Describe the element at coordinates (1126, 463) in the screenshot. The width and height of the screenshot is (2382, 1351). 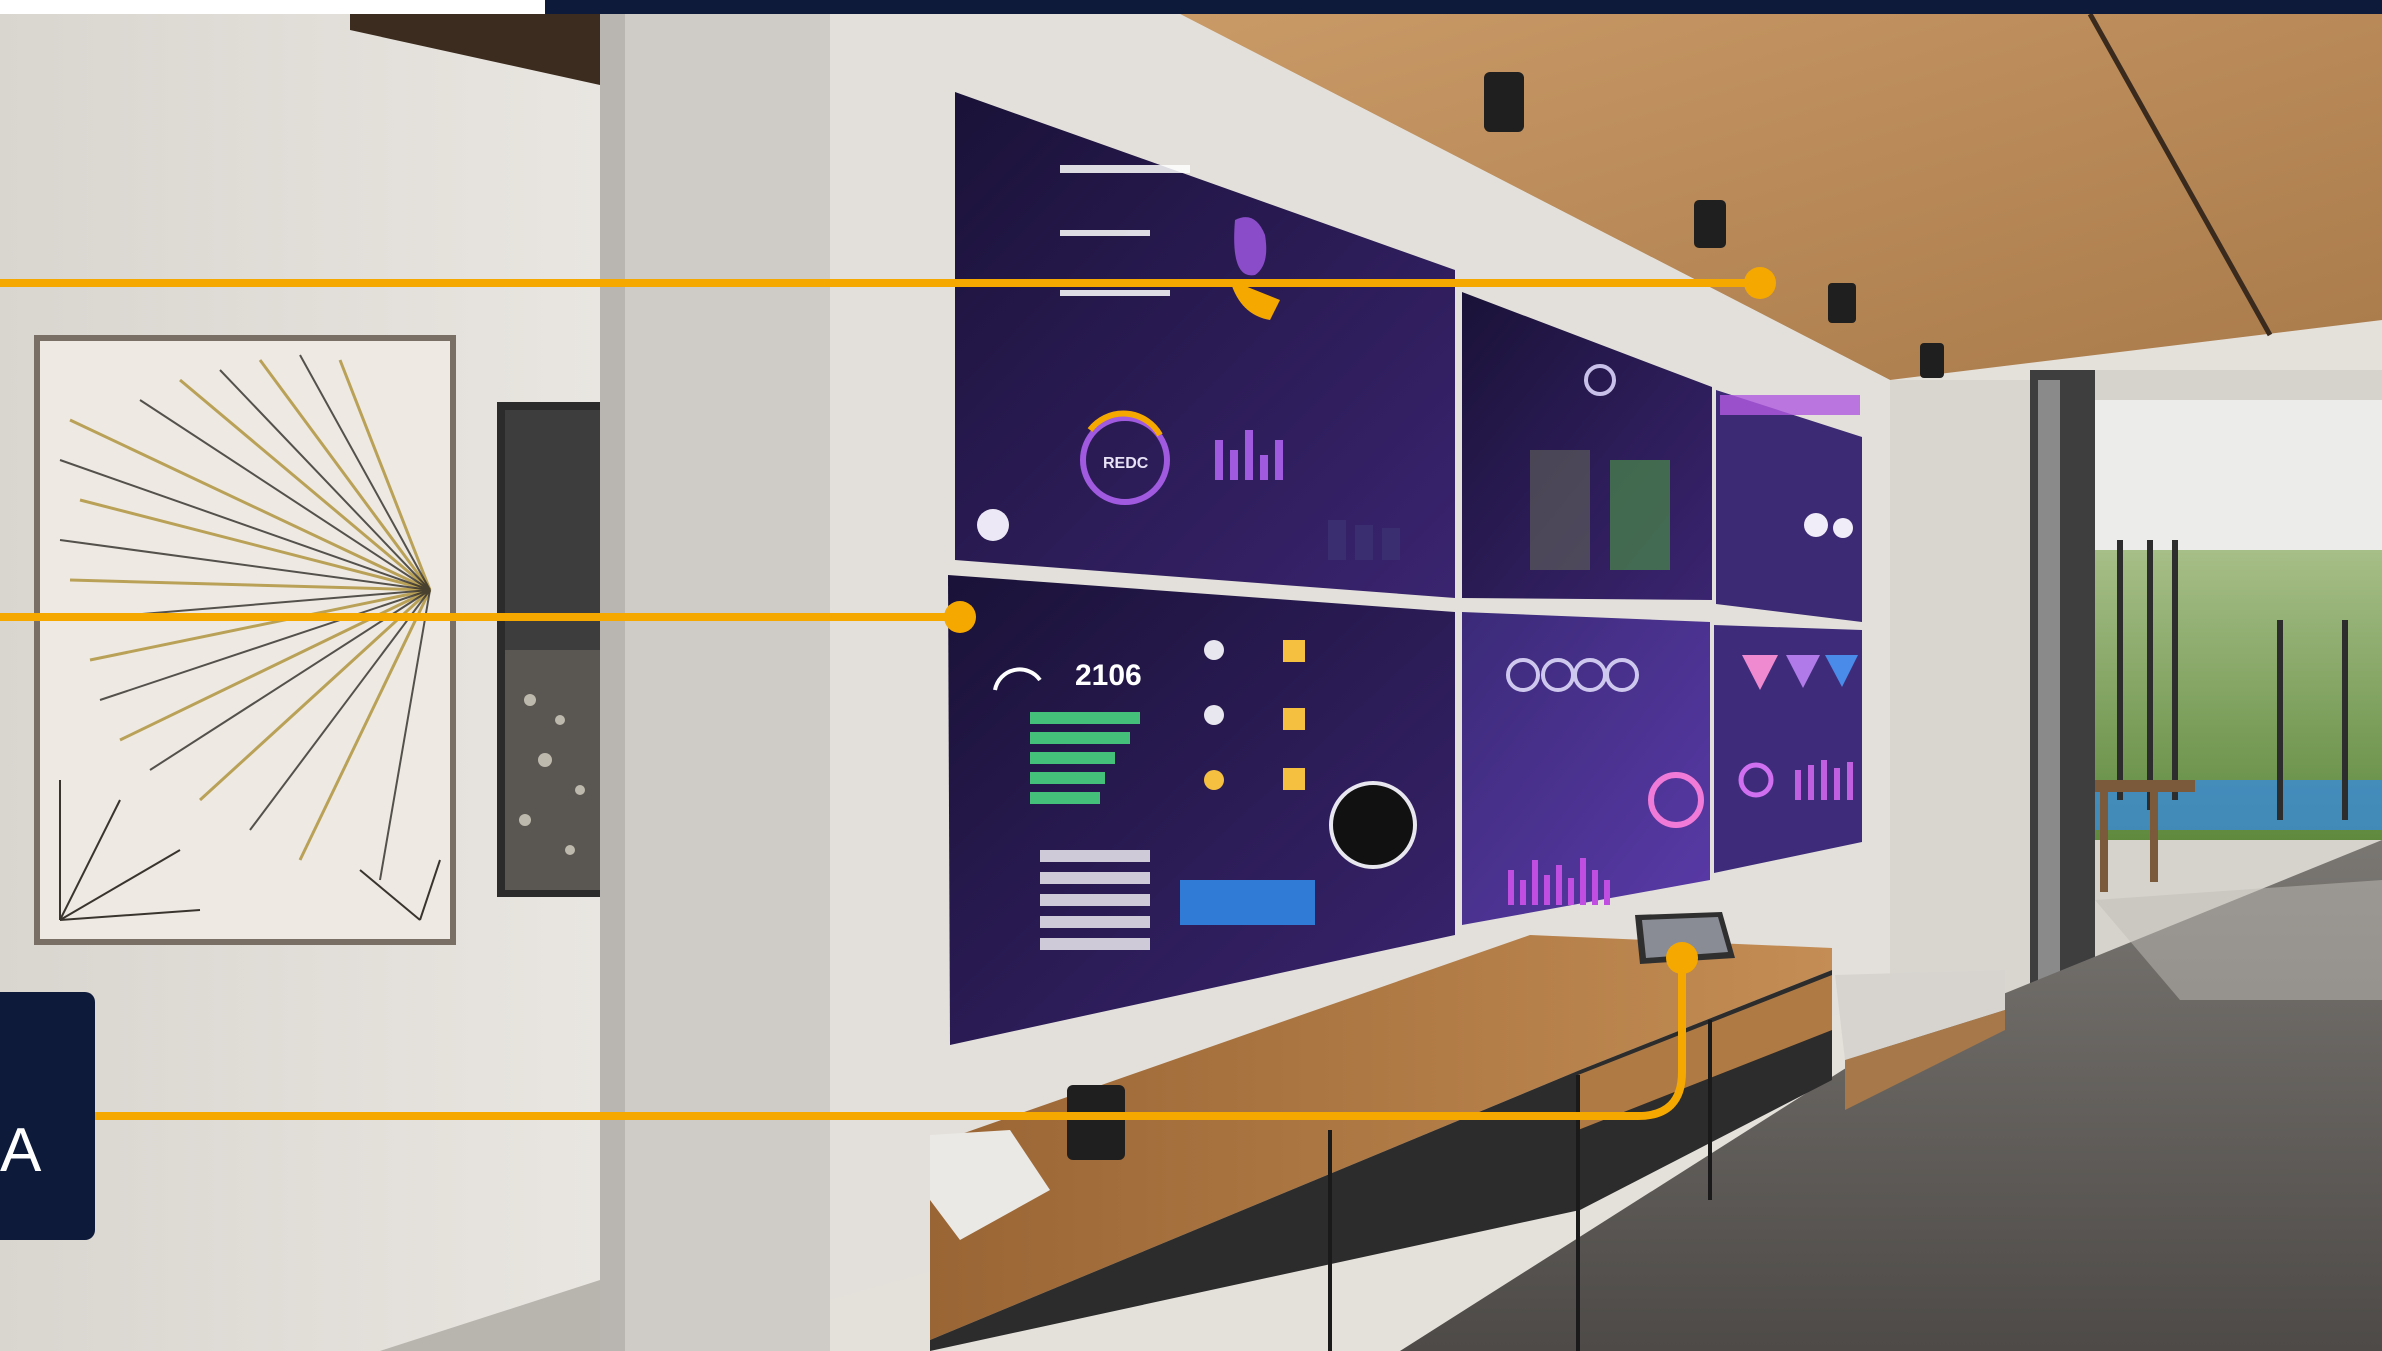
I see `dashboard-gauge-label: REDC` at that location.